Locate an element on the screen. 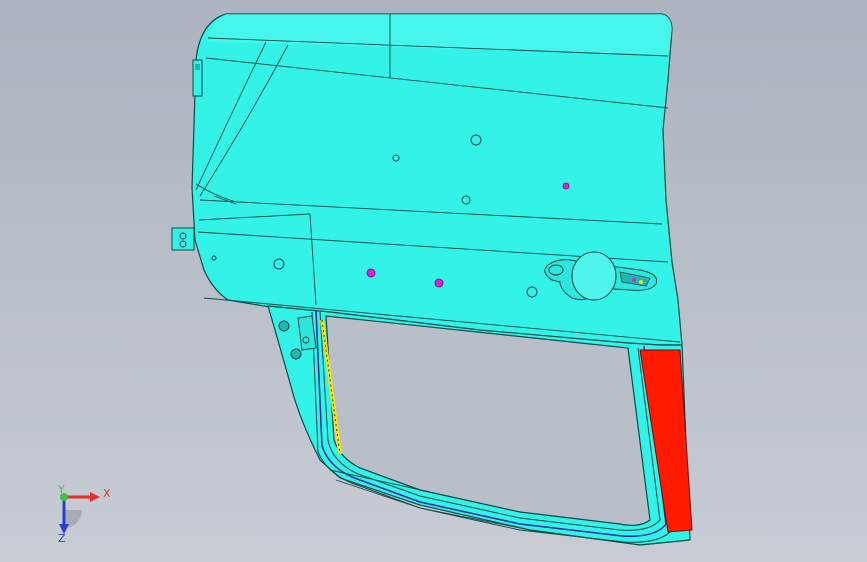 Image resolution: width=867 pixels, height=562 pixels. lower-hinge-bracket is located at coordinates (183, 239).